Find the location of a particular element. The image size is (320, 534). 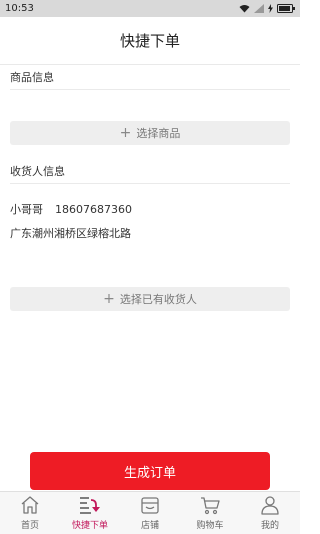

select-product-button: + 选择商品 is located at coordinates (150, 133).